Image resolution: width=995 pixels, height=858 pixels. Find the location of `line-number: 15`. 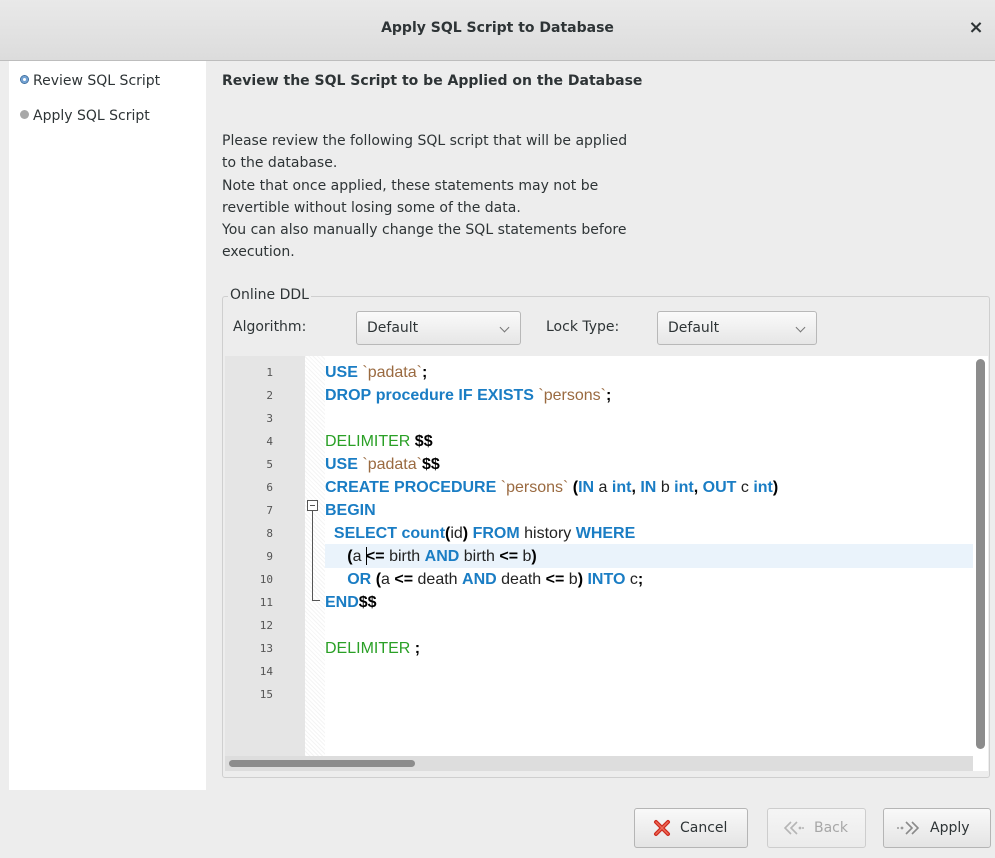

line-number: 15 is located at coordinates (266, 694).